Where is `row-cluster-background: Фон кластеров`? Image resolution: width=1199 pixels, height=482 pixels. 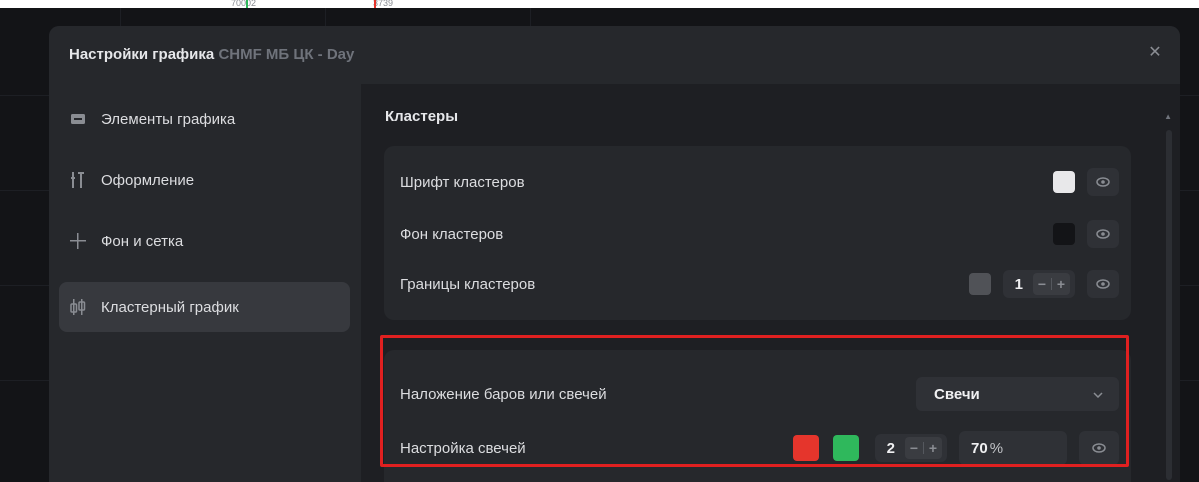 row-cluster-background: Фон кластеров is located at coordinates (759, 234).